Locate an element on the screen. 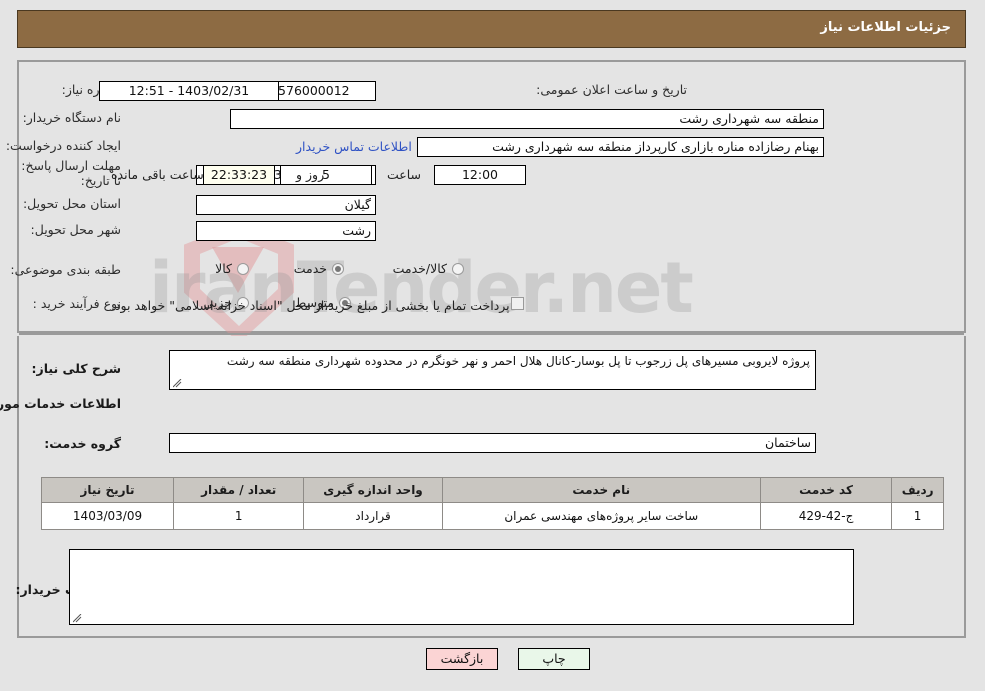  radio-kala-label: کالا is located at coordinates (224, 268).